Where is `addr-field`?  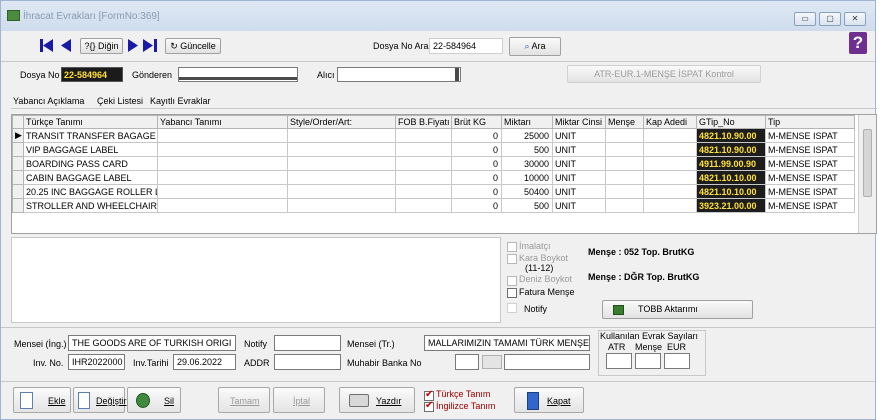
addr-field is located at coordinates (307, 362).